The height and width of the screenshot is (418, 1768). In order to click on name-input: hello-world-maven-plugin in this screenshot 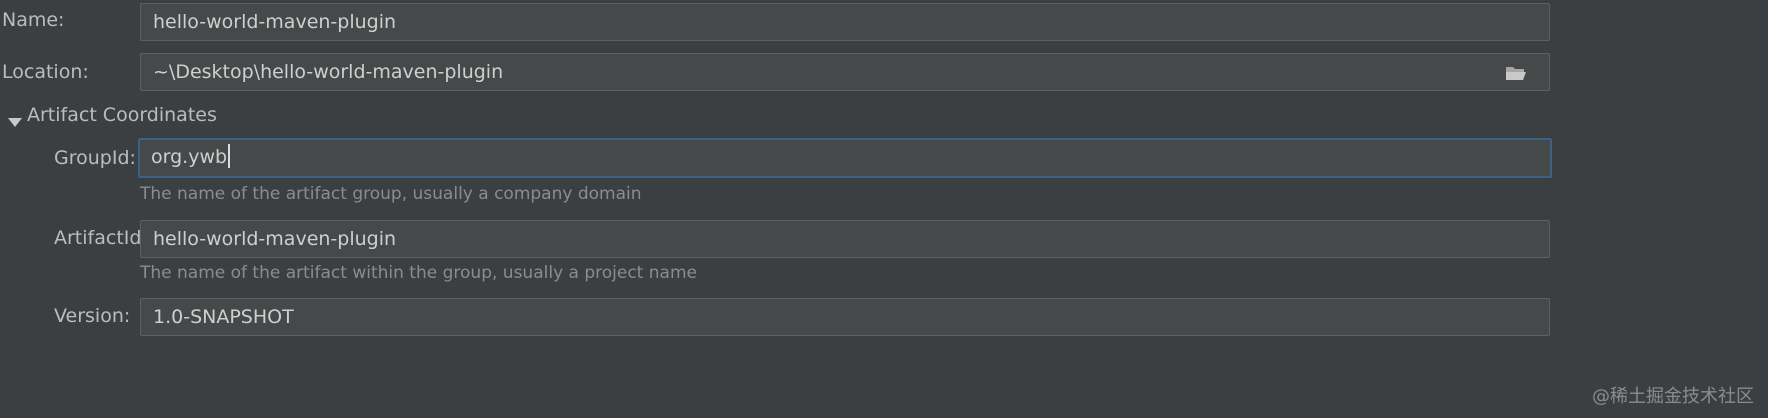, I will do `click(845, 22)`.